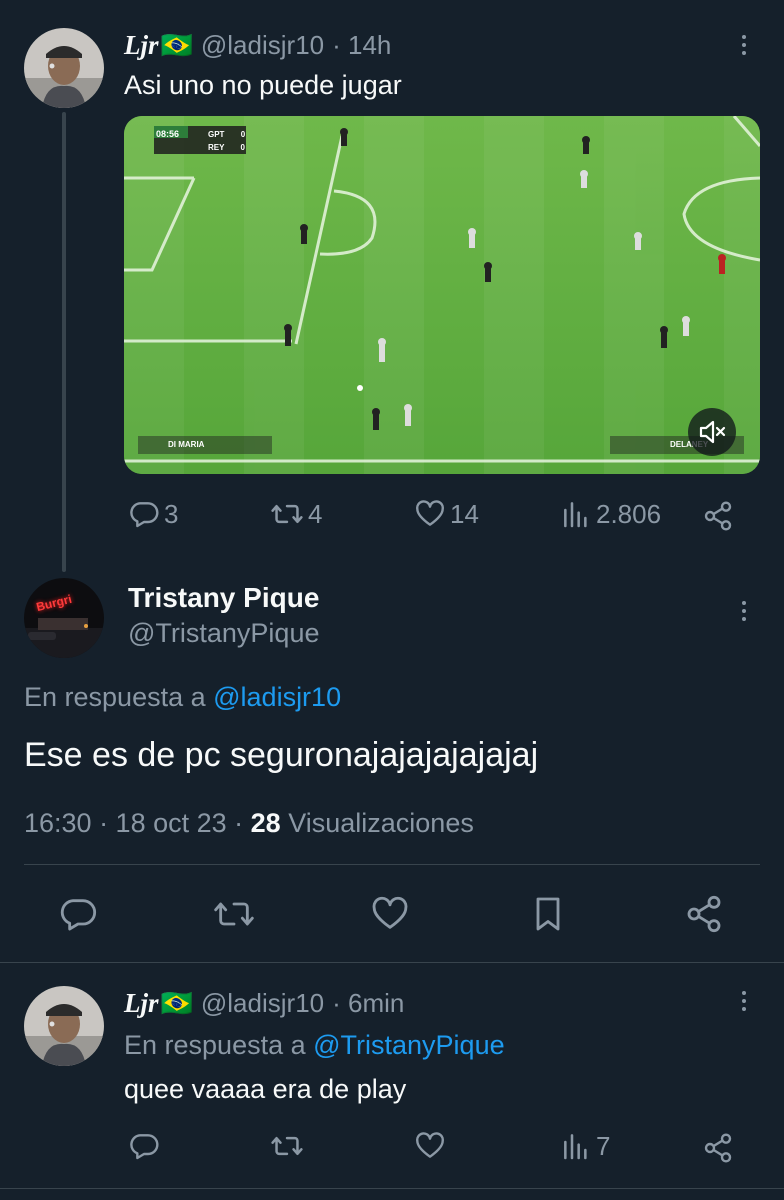 The width and height of the screenshot is (784, 1200). I want to click on match-clock: 08:56, so click(168, 134).